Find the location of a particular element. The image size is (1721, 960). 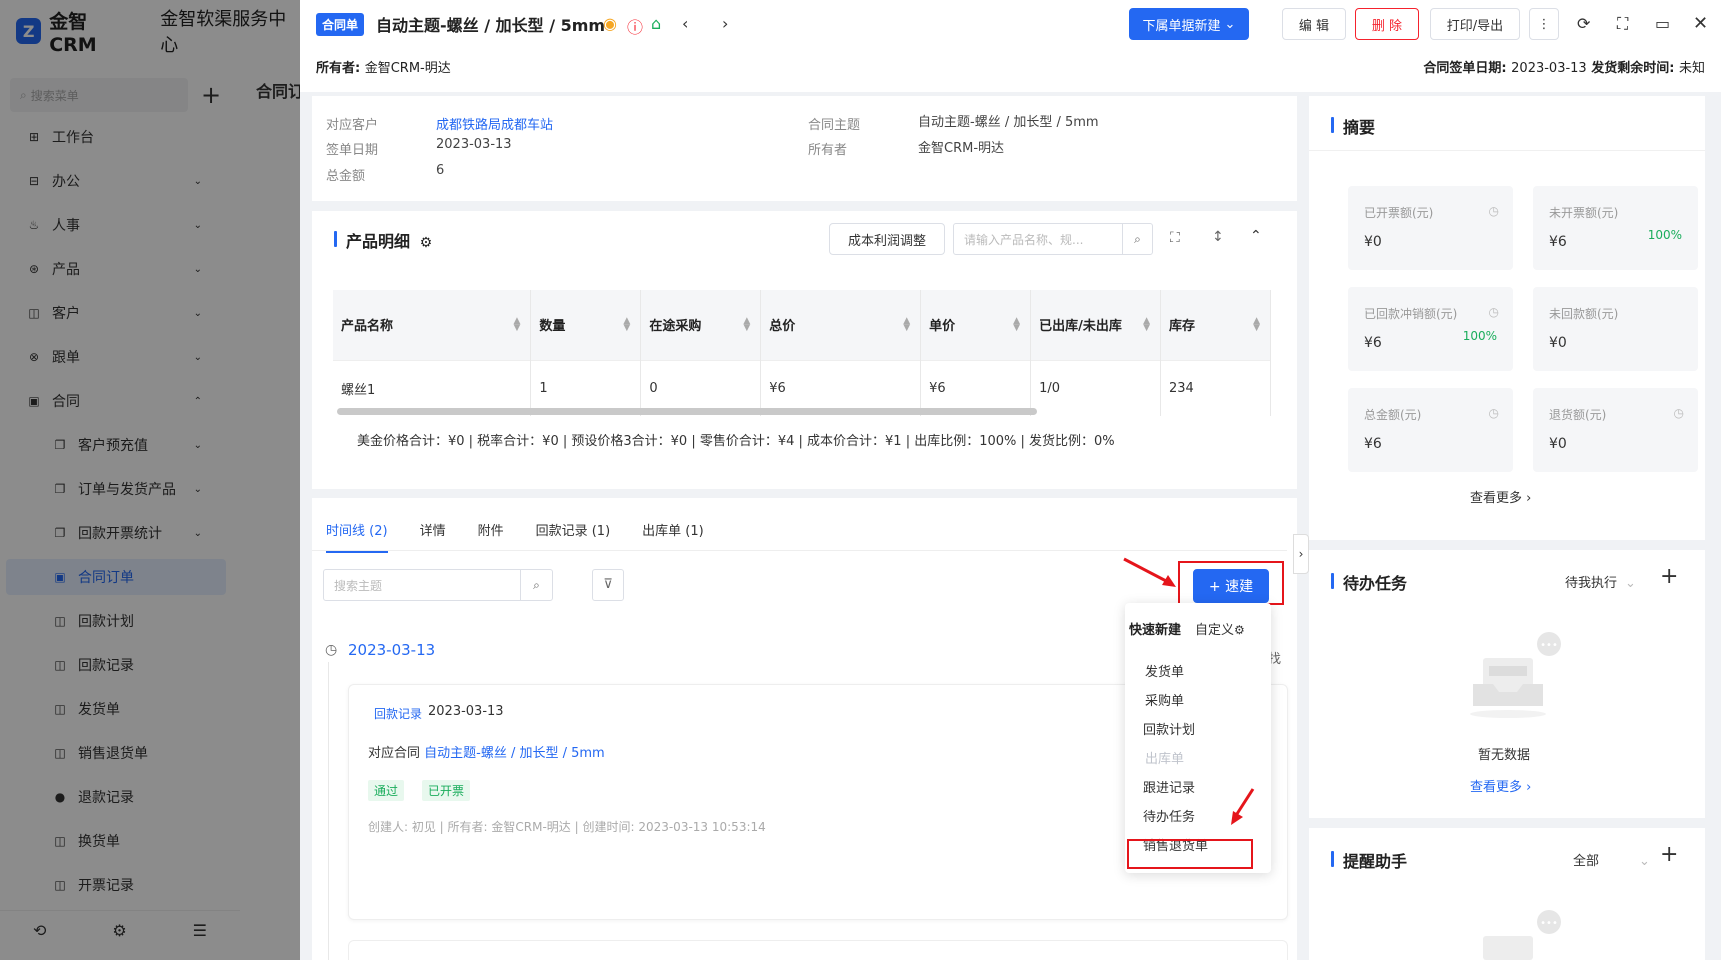

gear-icon: ⚙ is located at coordinates (426, 243).